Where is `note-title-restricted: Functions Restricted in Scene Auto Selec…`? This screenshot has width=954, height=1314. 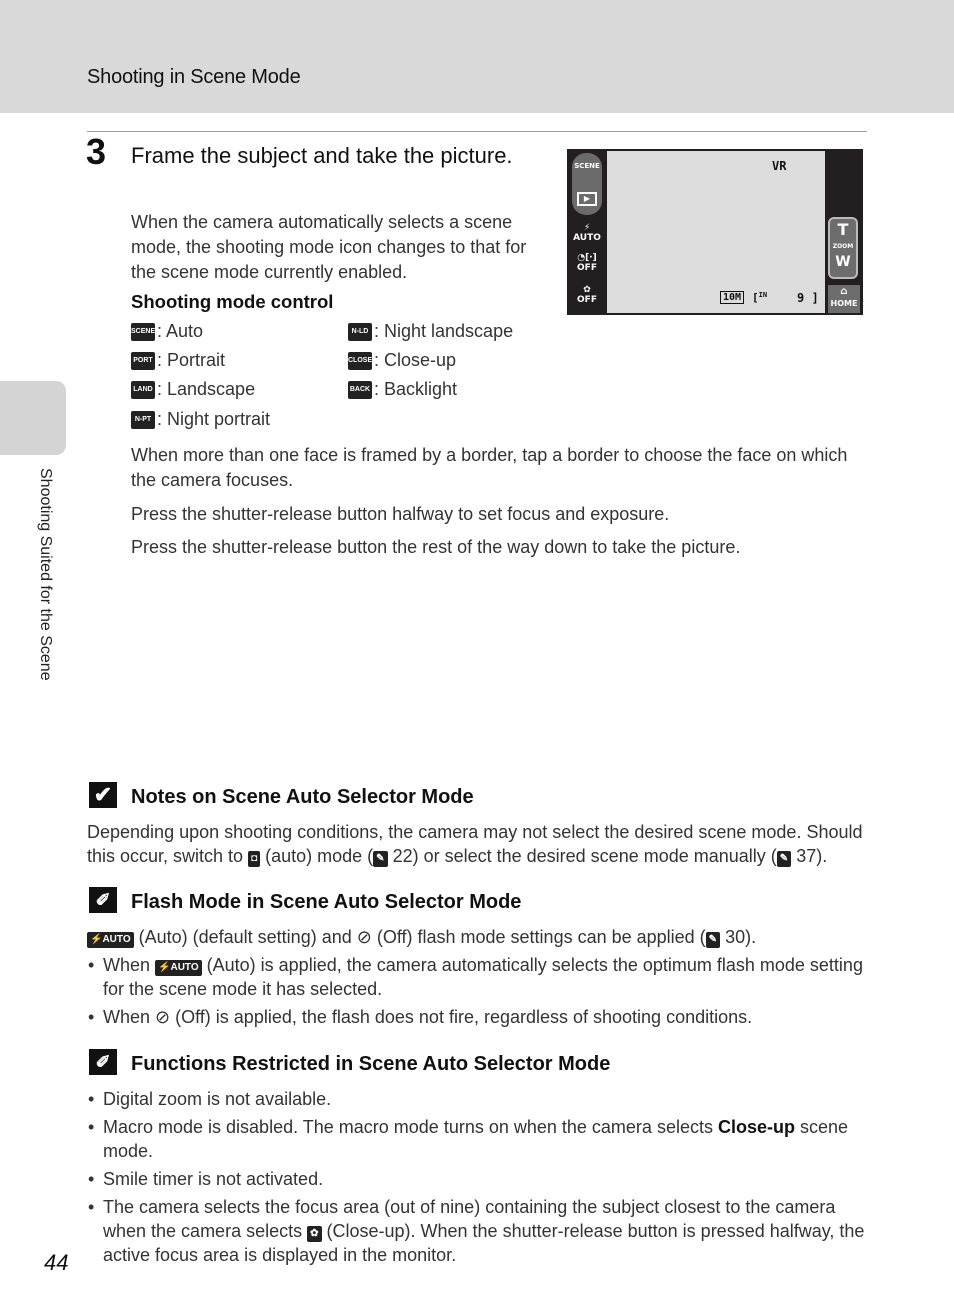
note-title-restricted: Functions Restricted in Scene Auto Selec… is located at coordinates (371, 1064).